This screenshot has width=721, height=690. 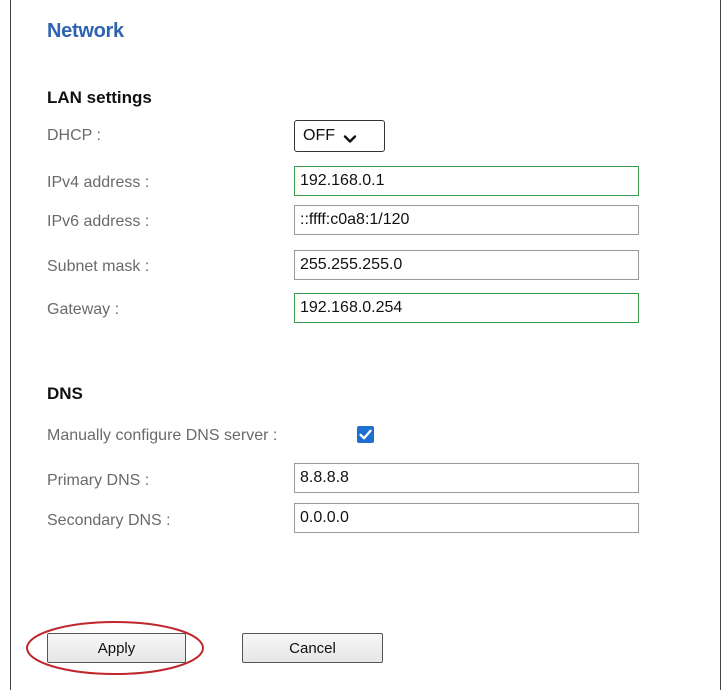 I want to click on dhcp-select-value: OFF, so click(x=319, y=135).